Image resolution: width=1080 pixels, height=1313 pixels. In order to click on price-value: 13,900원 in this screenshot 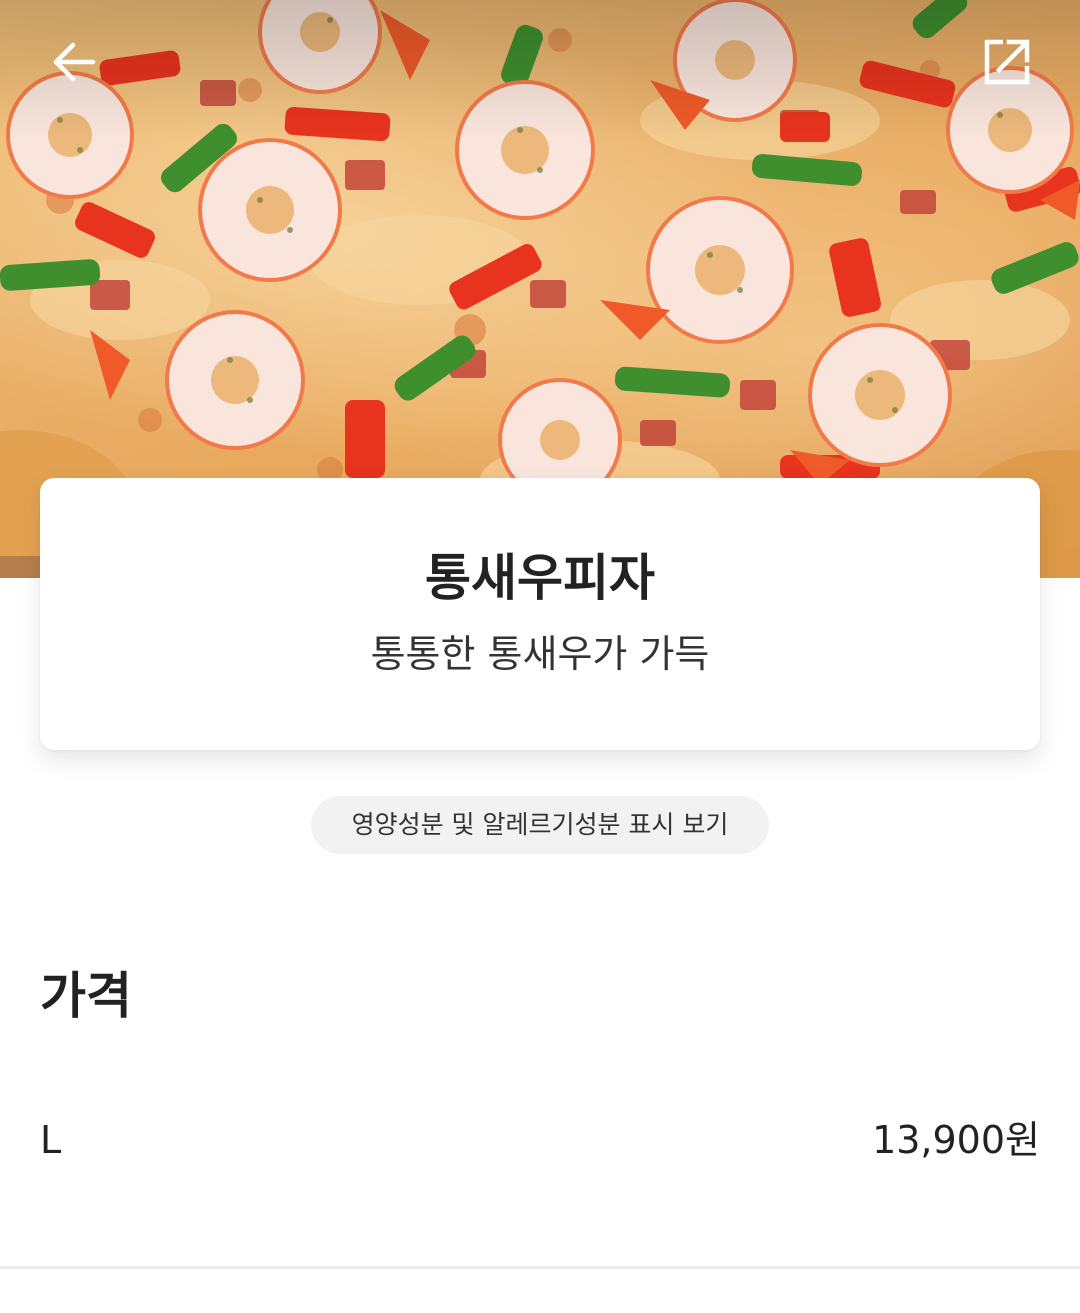, I will do `click(956, 1140)`.